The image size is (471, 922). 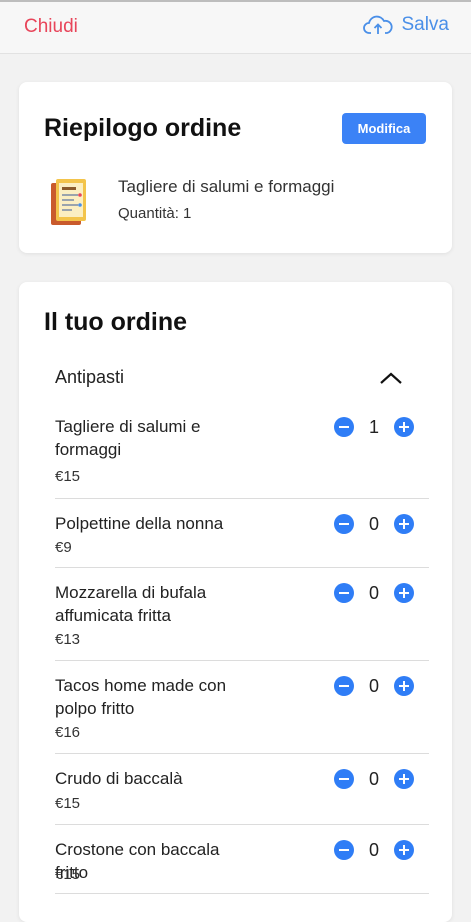 I want to click on section-antipasti: Antipasti, so click(x=235, y=380).